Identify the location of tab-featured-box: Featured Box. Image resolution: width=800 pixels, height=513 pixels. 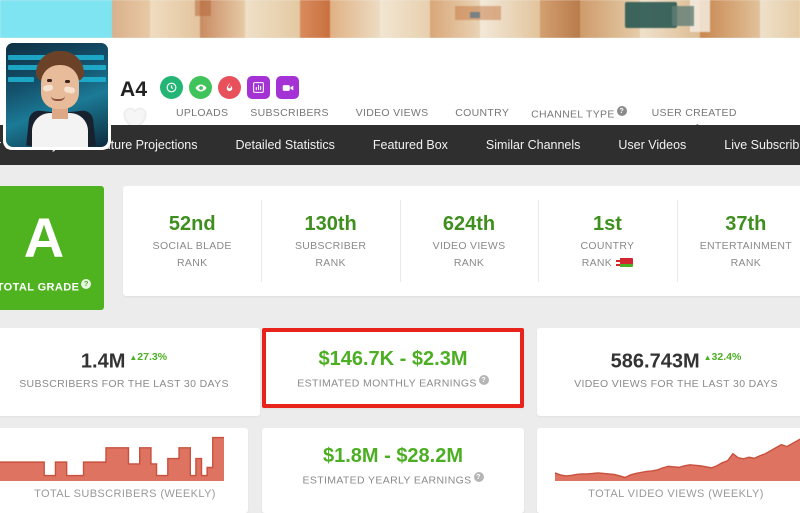
(410, 145).